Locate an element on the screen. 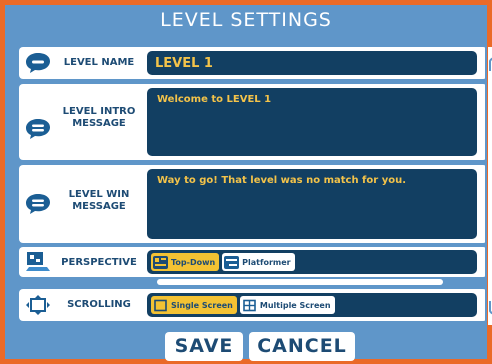 This screenshot has height=364, width=492. multiple-screen-icon is located at coordinates (249, 305).